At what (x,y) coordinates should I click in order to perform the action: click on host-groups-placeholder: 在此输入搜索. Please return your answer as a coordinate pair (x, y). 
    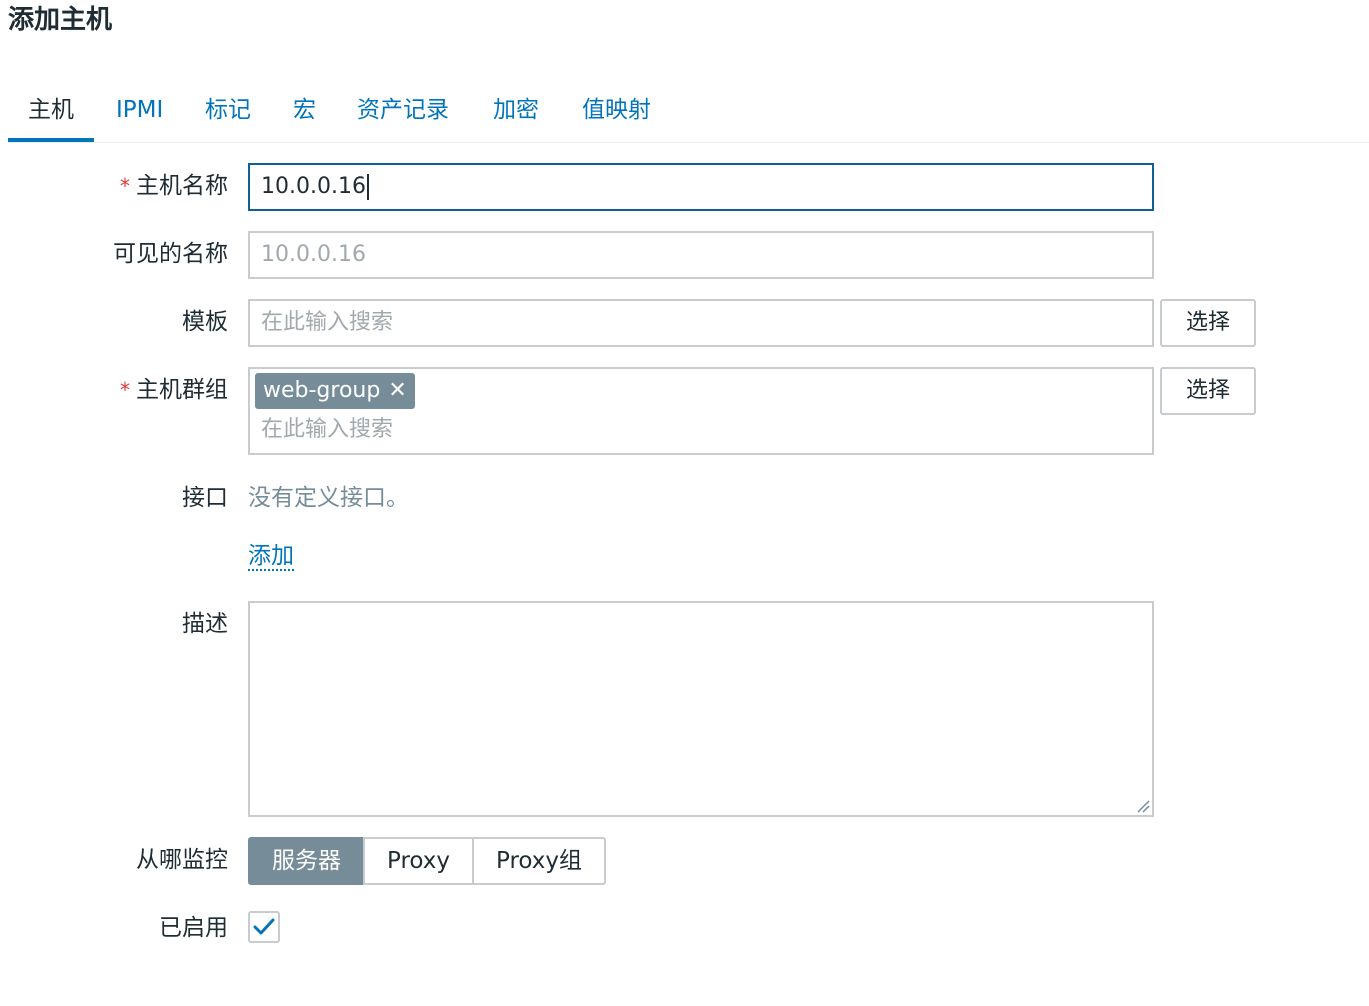
    Looking at the image, I should click on (327, 430).